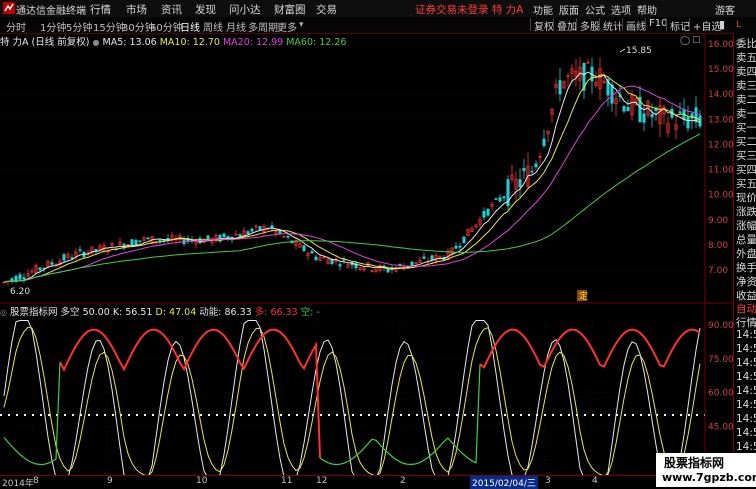 The height and width of the screenshot is (489, 756). I want to click on price-tick-label: 16.00, so click(720, 45).